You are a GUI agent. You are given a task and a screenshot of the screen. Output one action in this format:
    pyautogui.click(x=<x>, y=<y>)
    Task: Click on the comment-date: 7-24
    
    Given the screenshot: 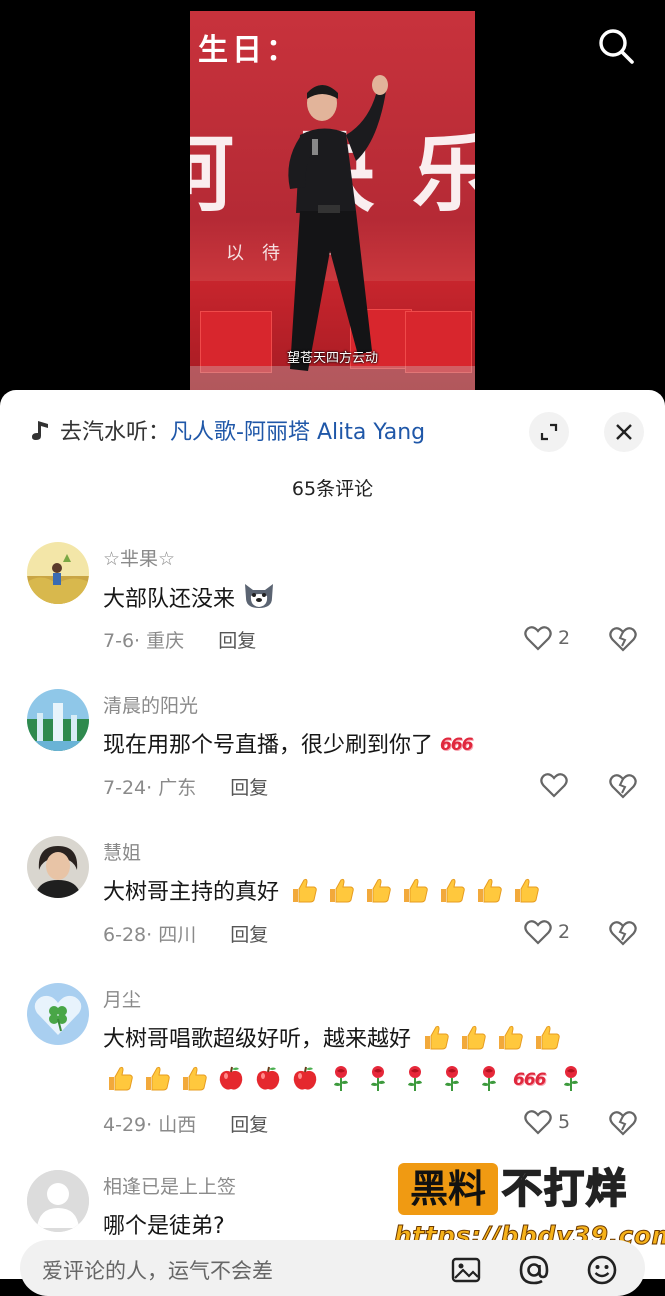 What is the action you would take?
    pyautogui.click(x=125, y=788)
    